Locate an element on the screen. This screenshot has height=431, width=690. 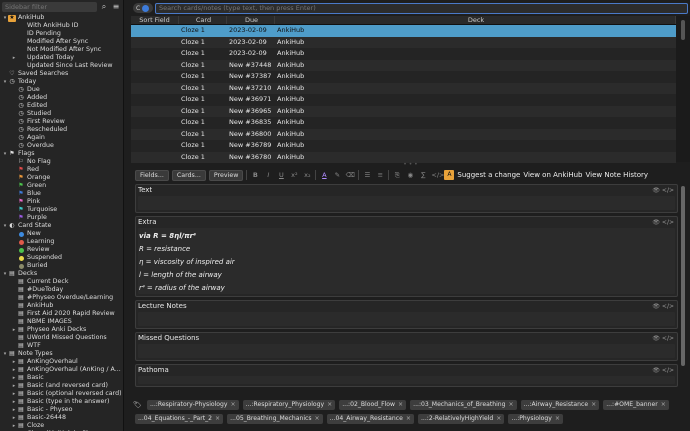
sidebar-item: ◷ Rescheduled is located at coordinates (61, 130).